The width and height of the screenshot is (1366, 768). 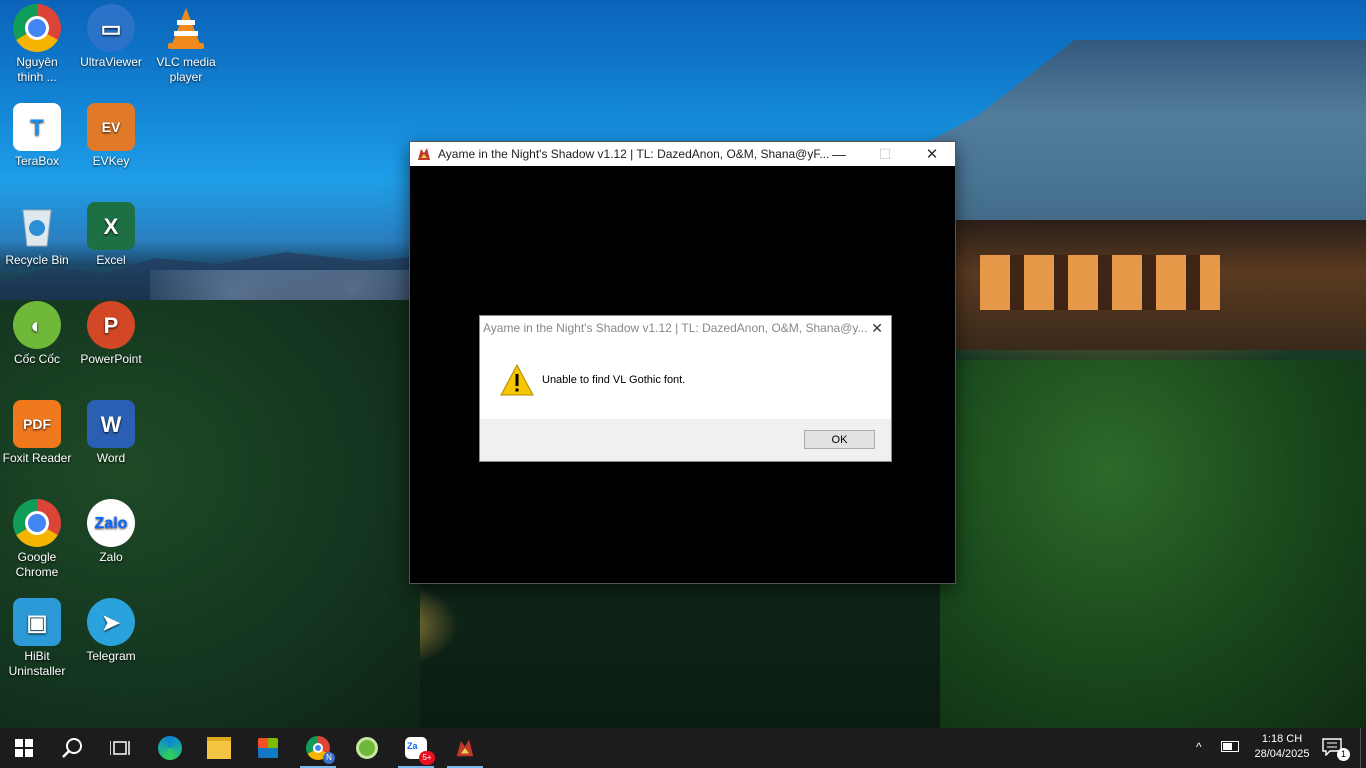 What do you see at coordinates (111, 557) in the screenshot?
I see `desktop-icon-label: Zalo` at bounding box center [111, 557].